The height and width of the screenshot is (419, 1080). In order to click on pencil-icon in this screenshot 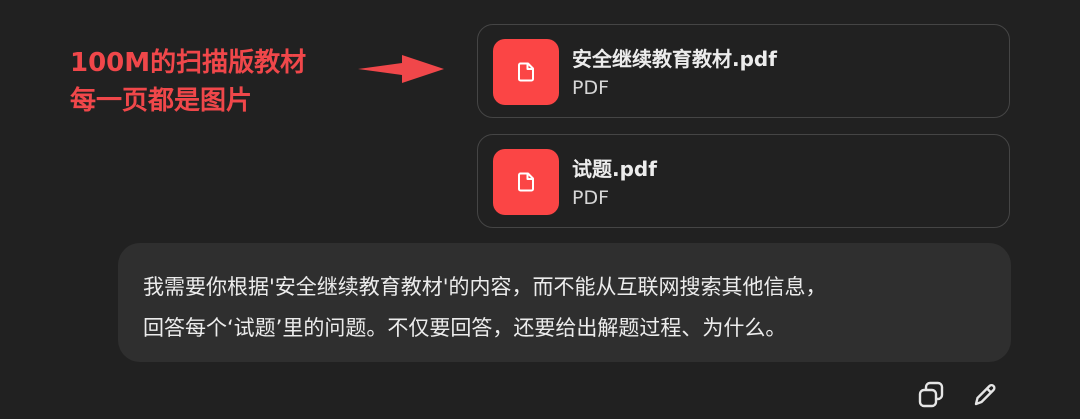, I will do `click(985, 395)`.